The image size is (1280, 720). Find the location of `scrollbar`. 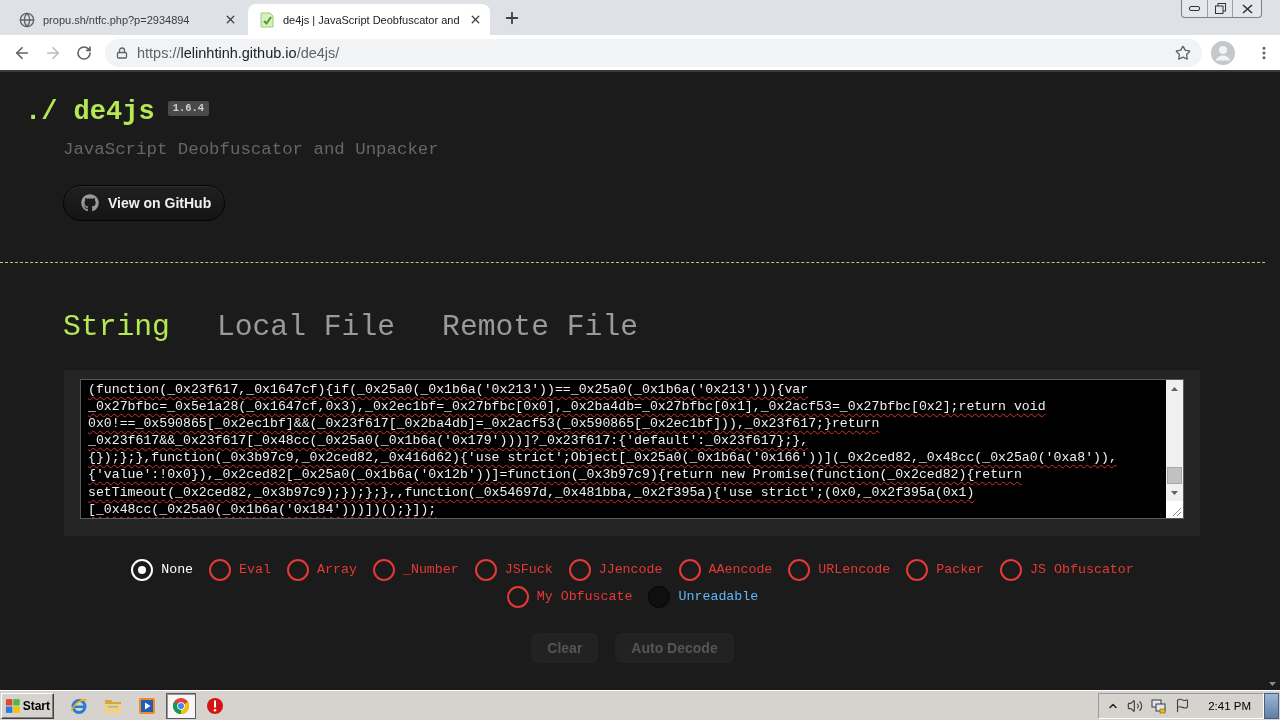

scrollbar is located at coordinates (1174, 449).